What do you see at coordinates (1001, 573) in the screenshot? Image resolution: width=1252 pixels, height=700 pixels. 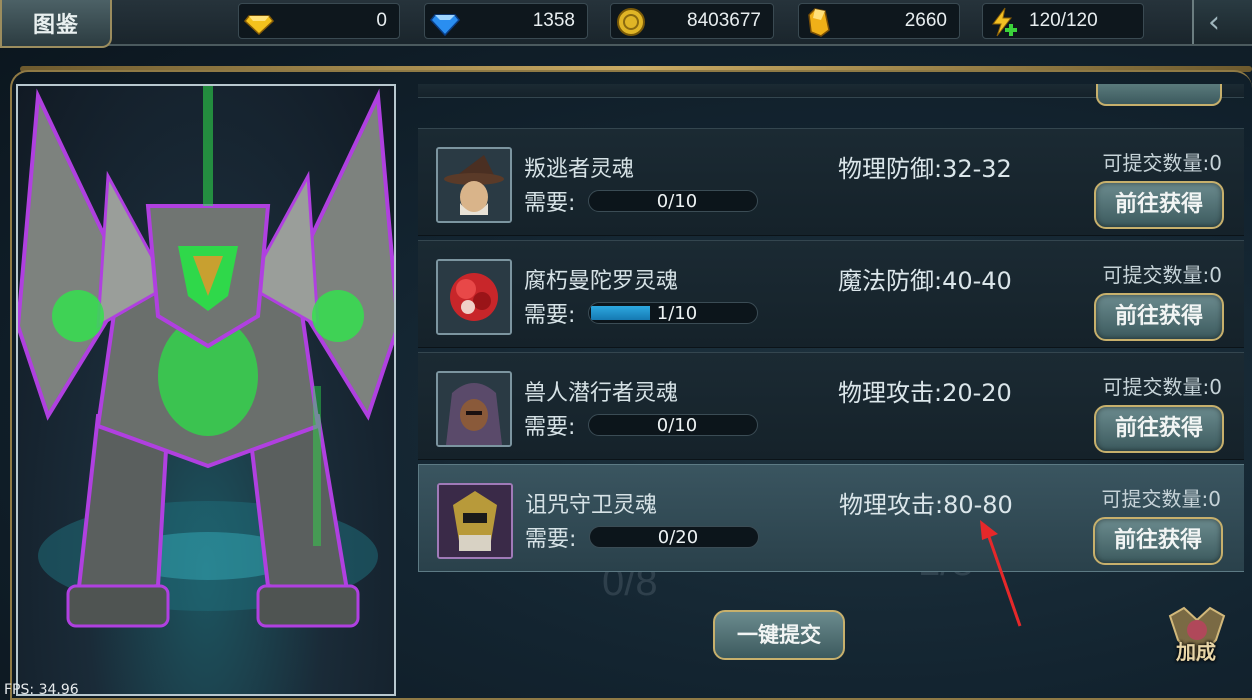 I see `red-annotation-arrow` at bounding box center [1001, 573].